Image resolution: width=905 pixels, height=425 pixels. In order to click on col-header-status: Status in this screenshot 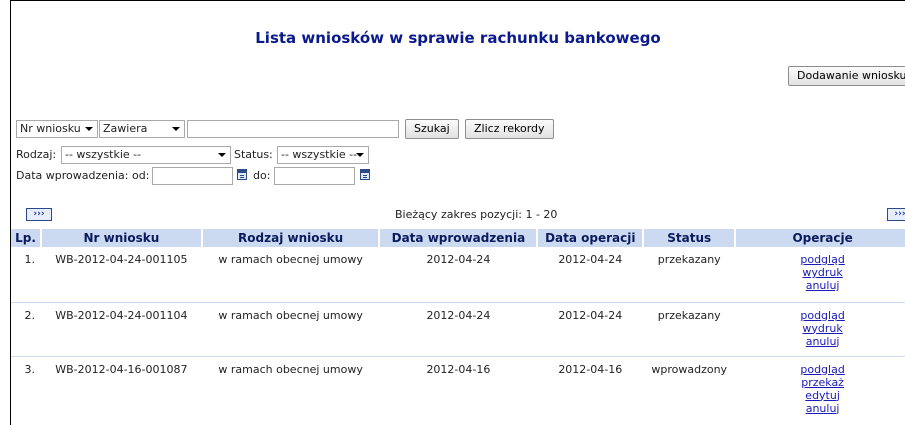, I will do `click(690, 238)`.